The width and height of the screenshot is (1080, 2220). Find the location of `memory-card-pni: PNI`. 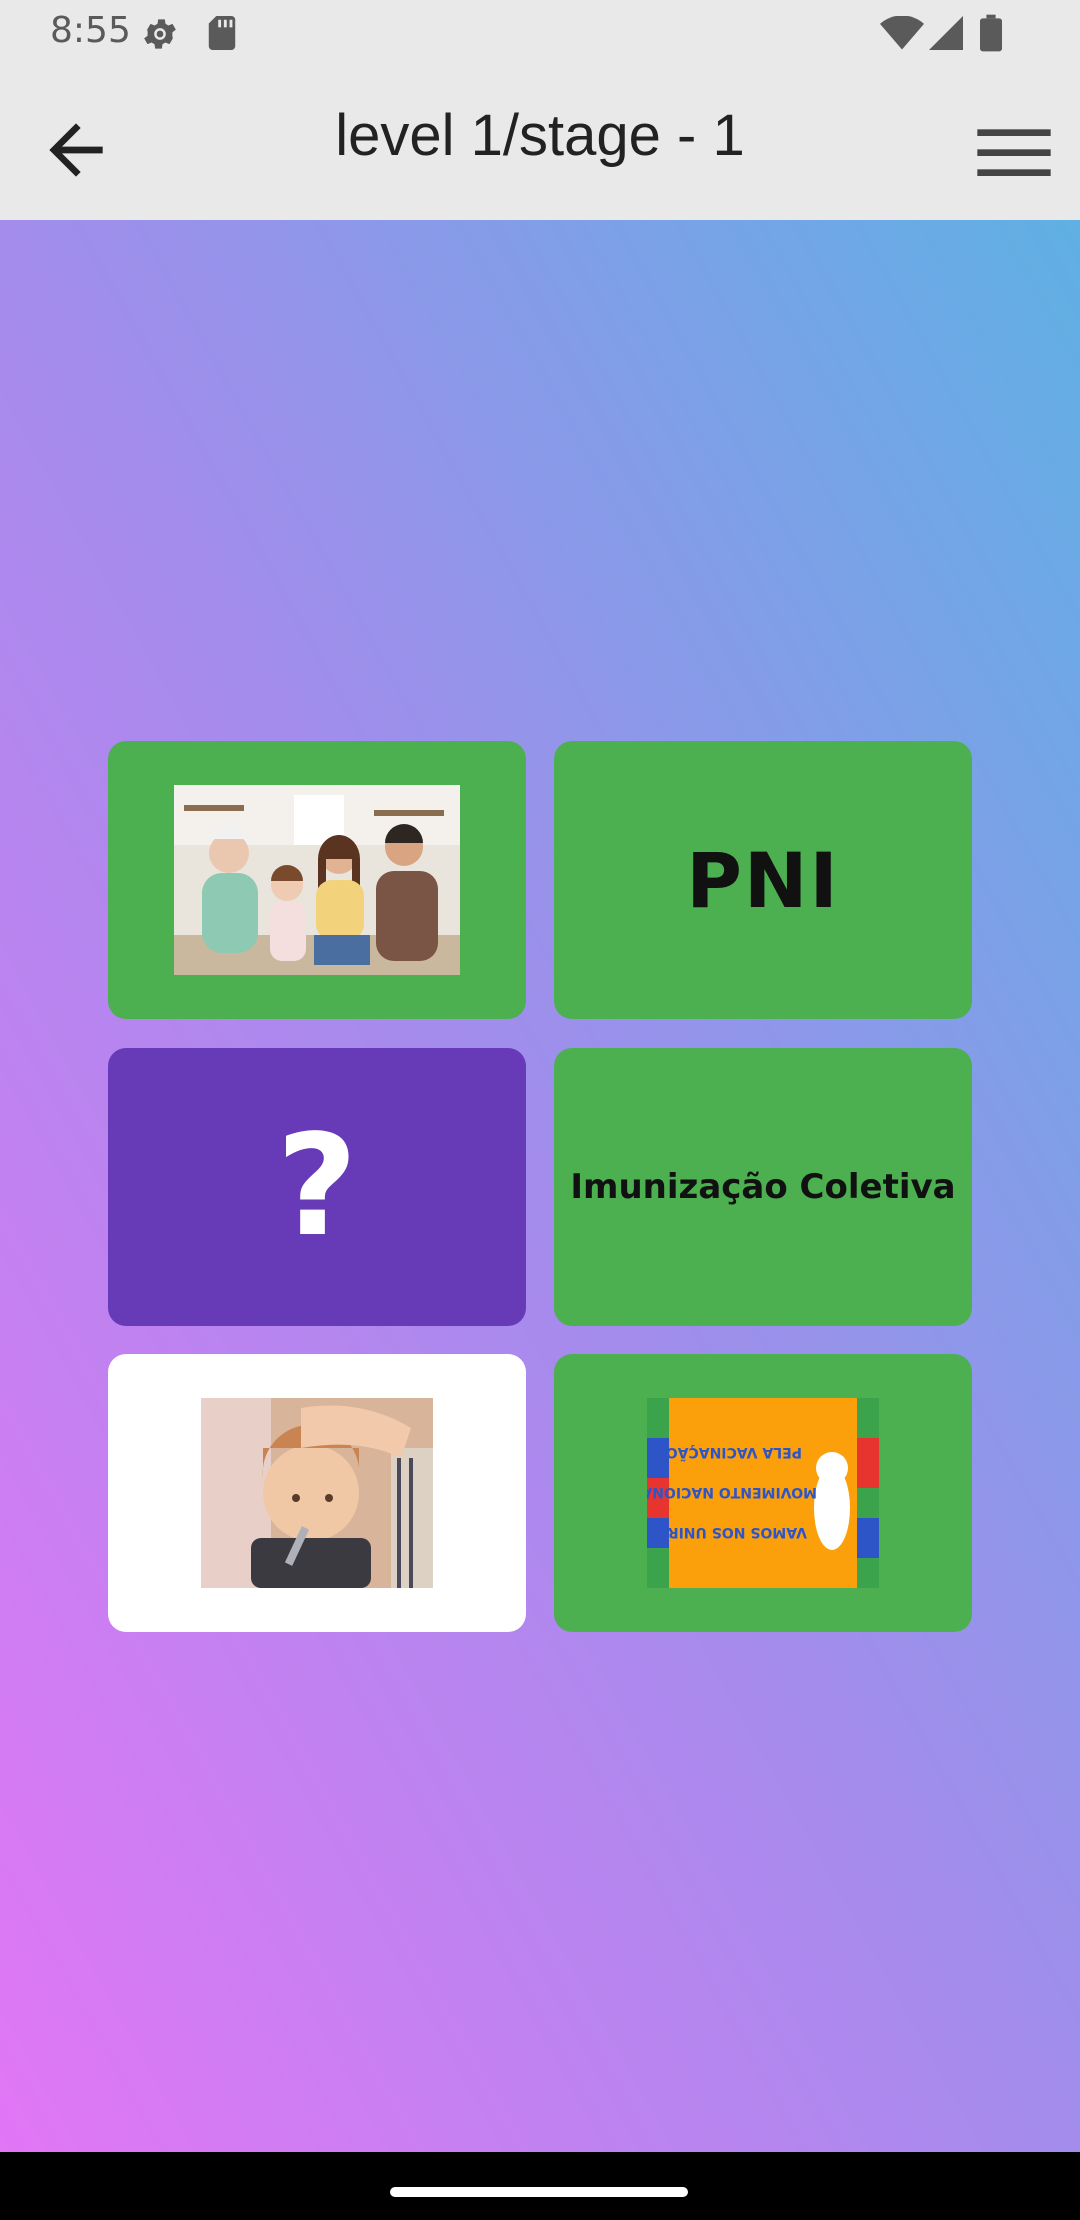

memory-card-pni: PNI is located at coordinates (763, 880).